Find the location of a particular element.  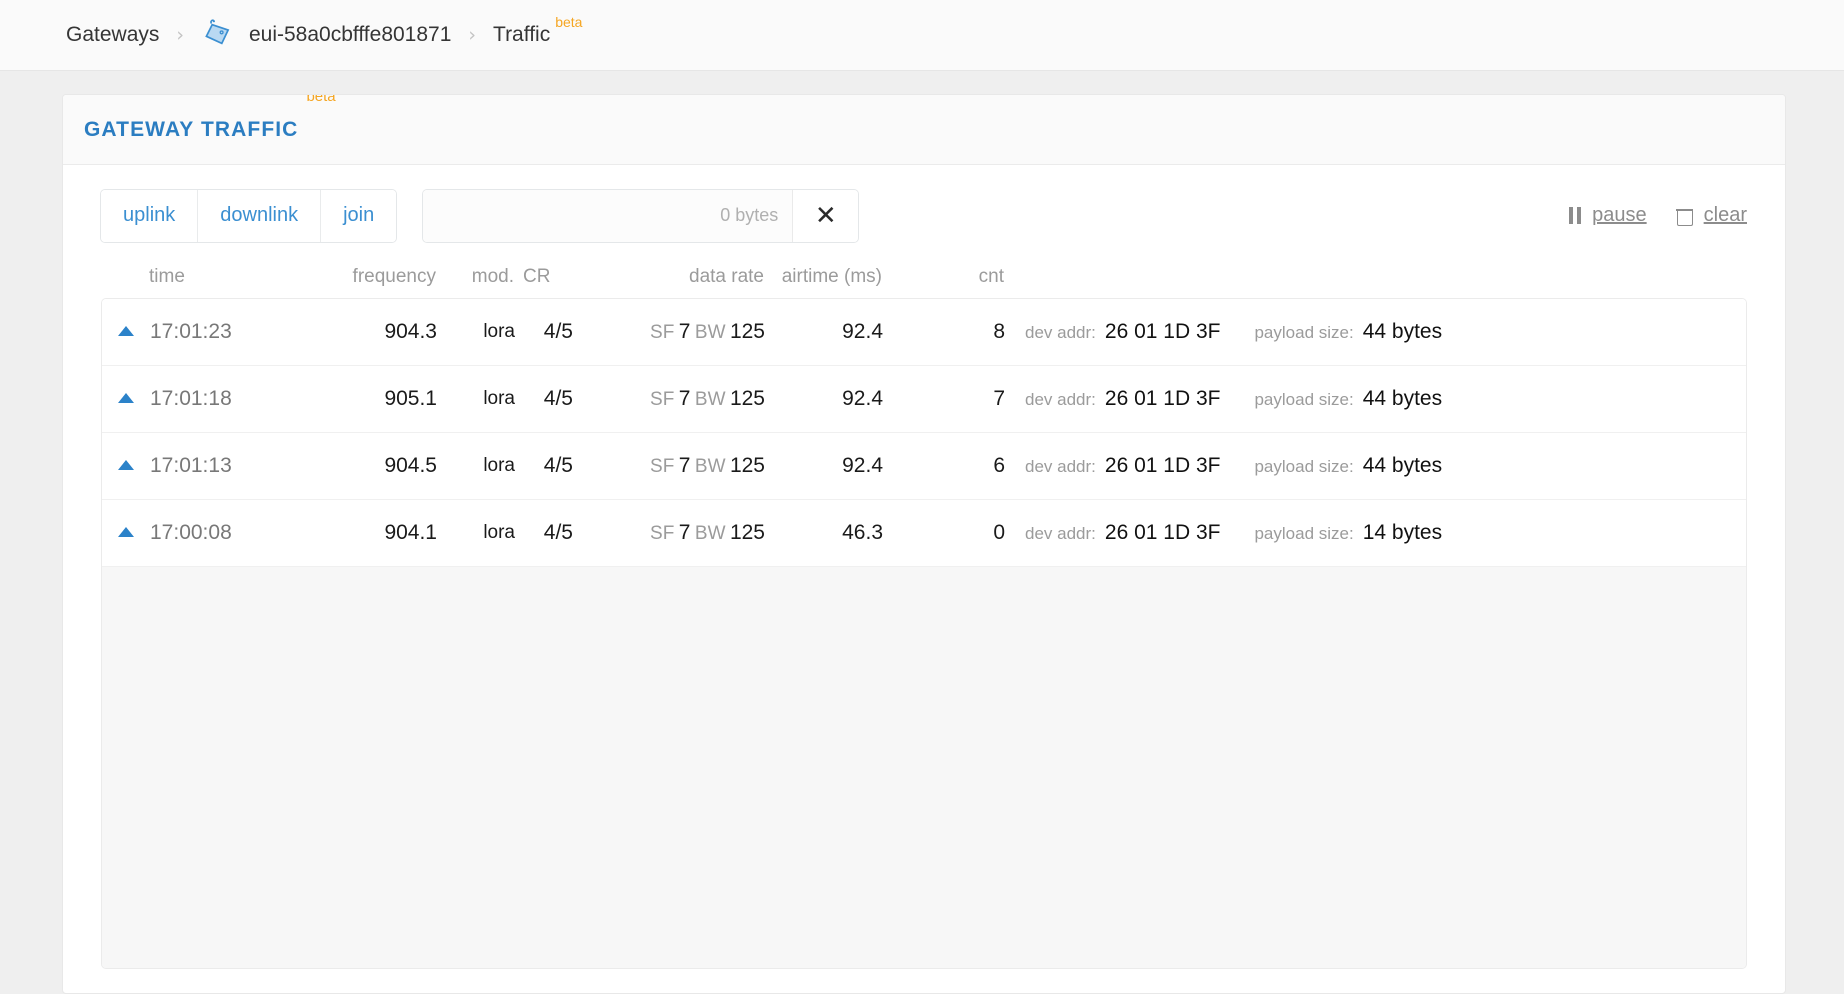

traffic-filter-group: uplink downlink join is located at coordinates (249, 215).